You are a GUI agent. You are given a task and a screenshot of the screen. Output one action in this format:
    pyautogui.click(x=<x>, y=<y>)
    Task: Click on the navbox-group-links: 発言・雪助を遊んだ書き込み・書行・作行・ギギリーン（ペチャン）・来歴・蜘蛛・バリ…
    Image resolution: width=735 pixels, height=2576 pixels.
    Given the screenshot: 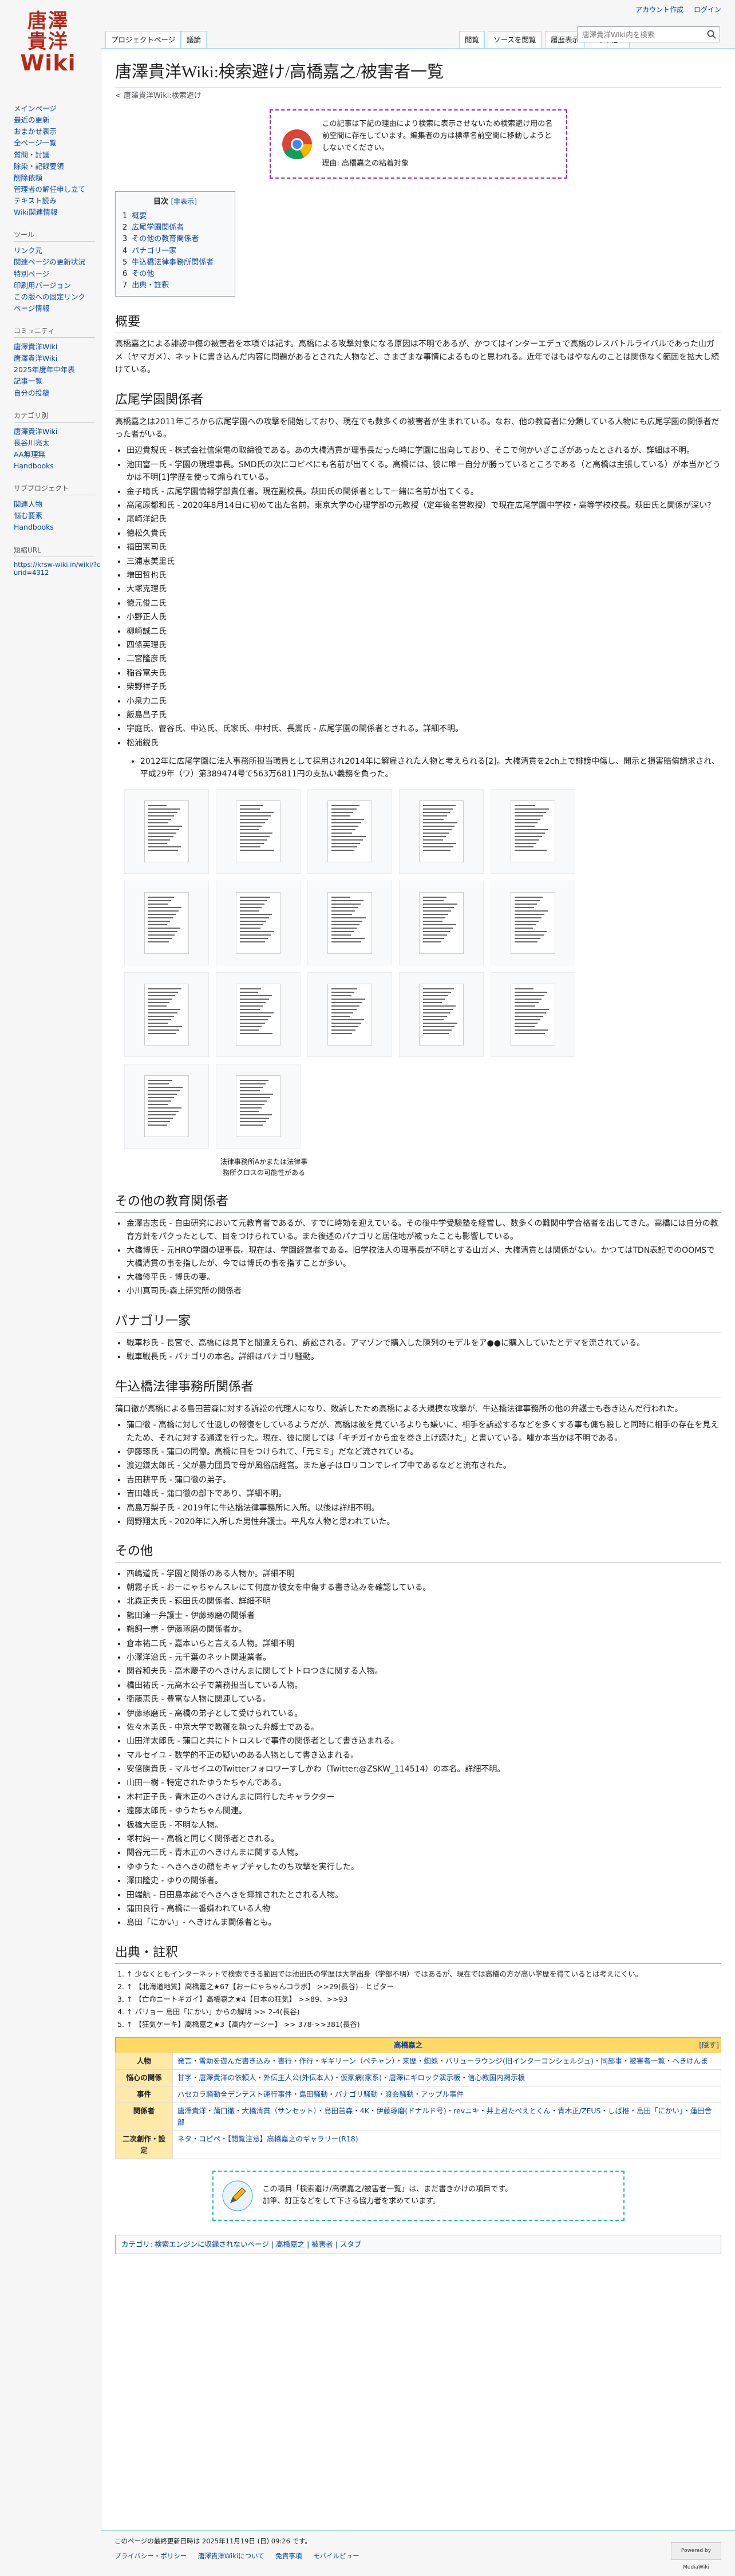 What is the action you would take?
    pyautogui.click(x=446, y=2061)
    